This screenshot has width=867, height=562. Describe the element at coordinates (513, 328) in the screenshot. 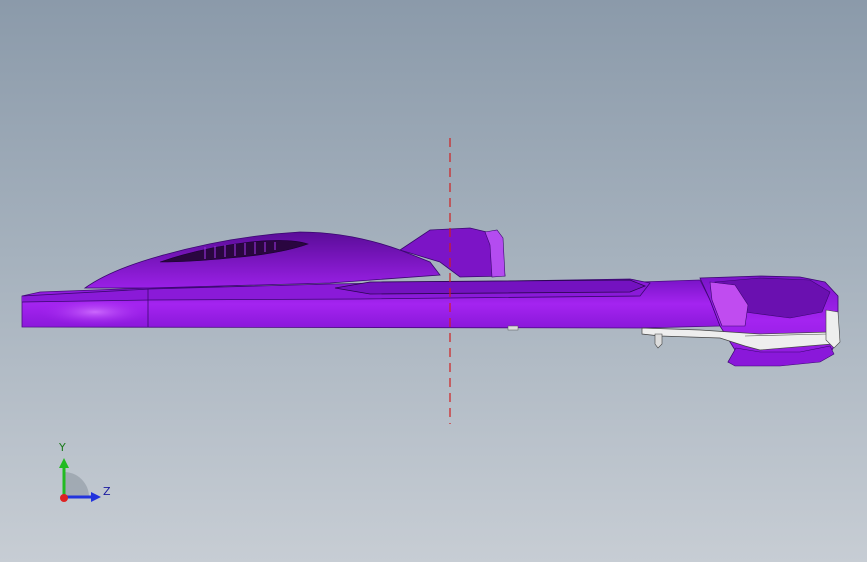

I see `bottom-stud` at that location.